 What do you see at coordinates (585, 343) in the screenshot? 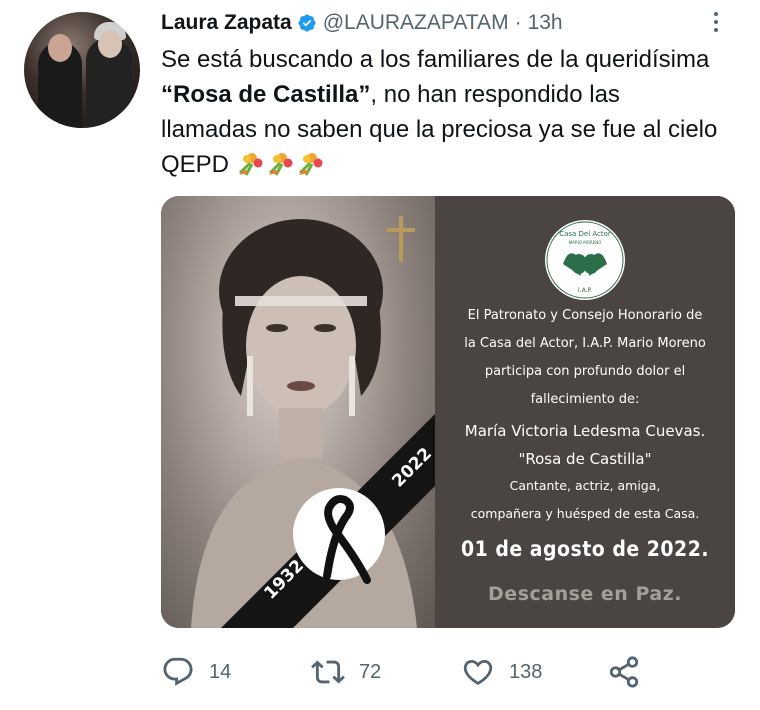
I see `memorial-line-2: la Casa del Actor, I.A.P. Mario Moreno` at bounding box center [585, 343].